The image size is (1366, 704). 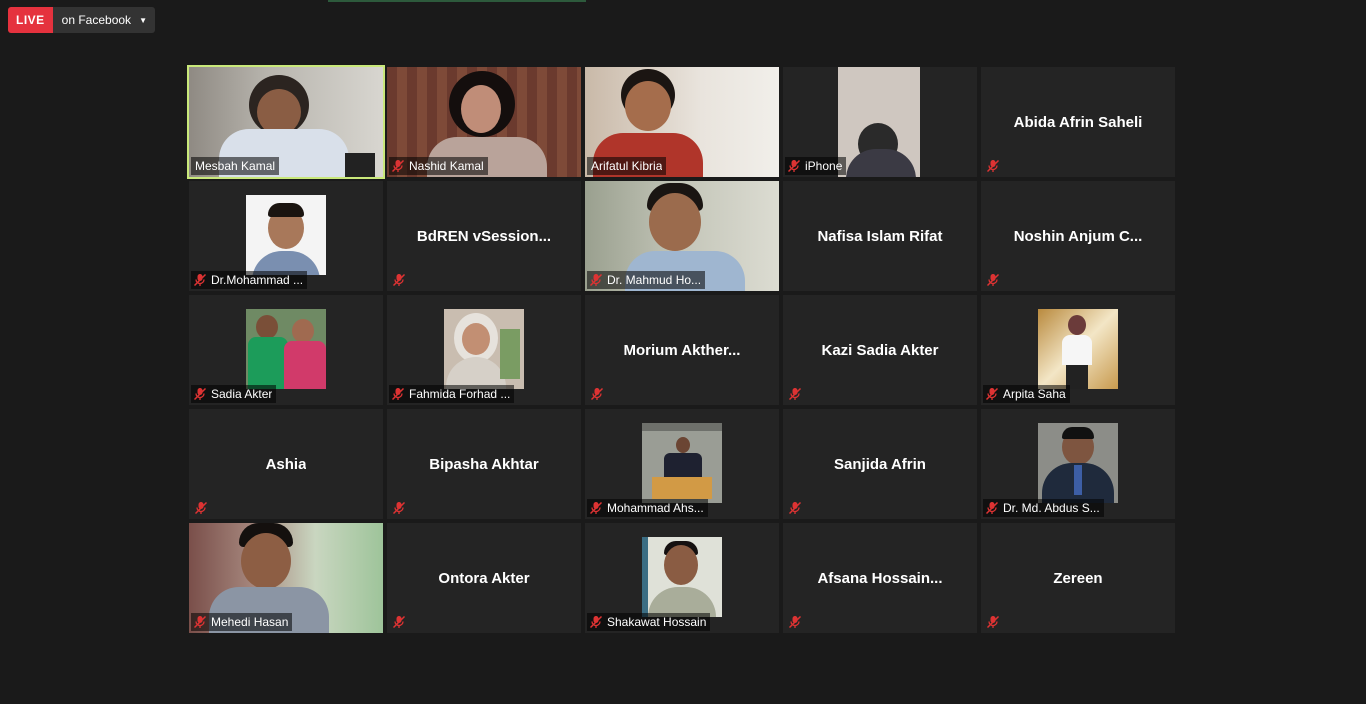 I want to click on participant-tile: Arifatul Kibria, so click(x=682, y=122).